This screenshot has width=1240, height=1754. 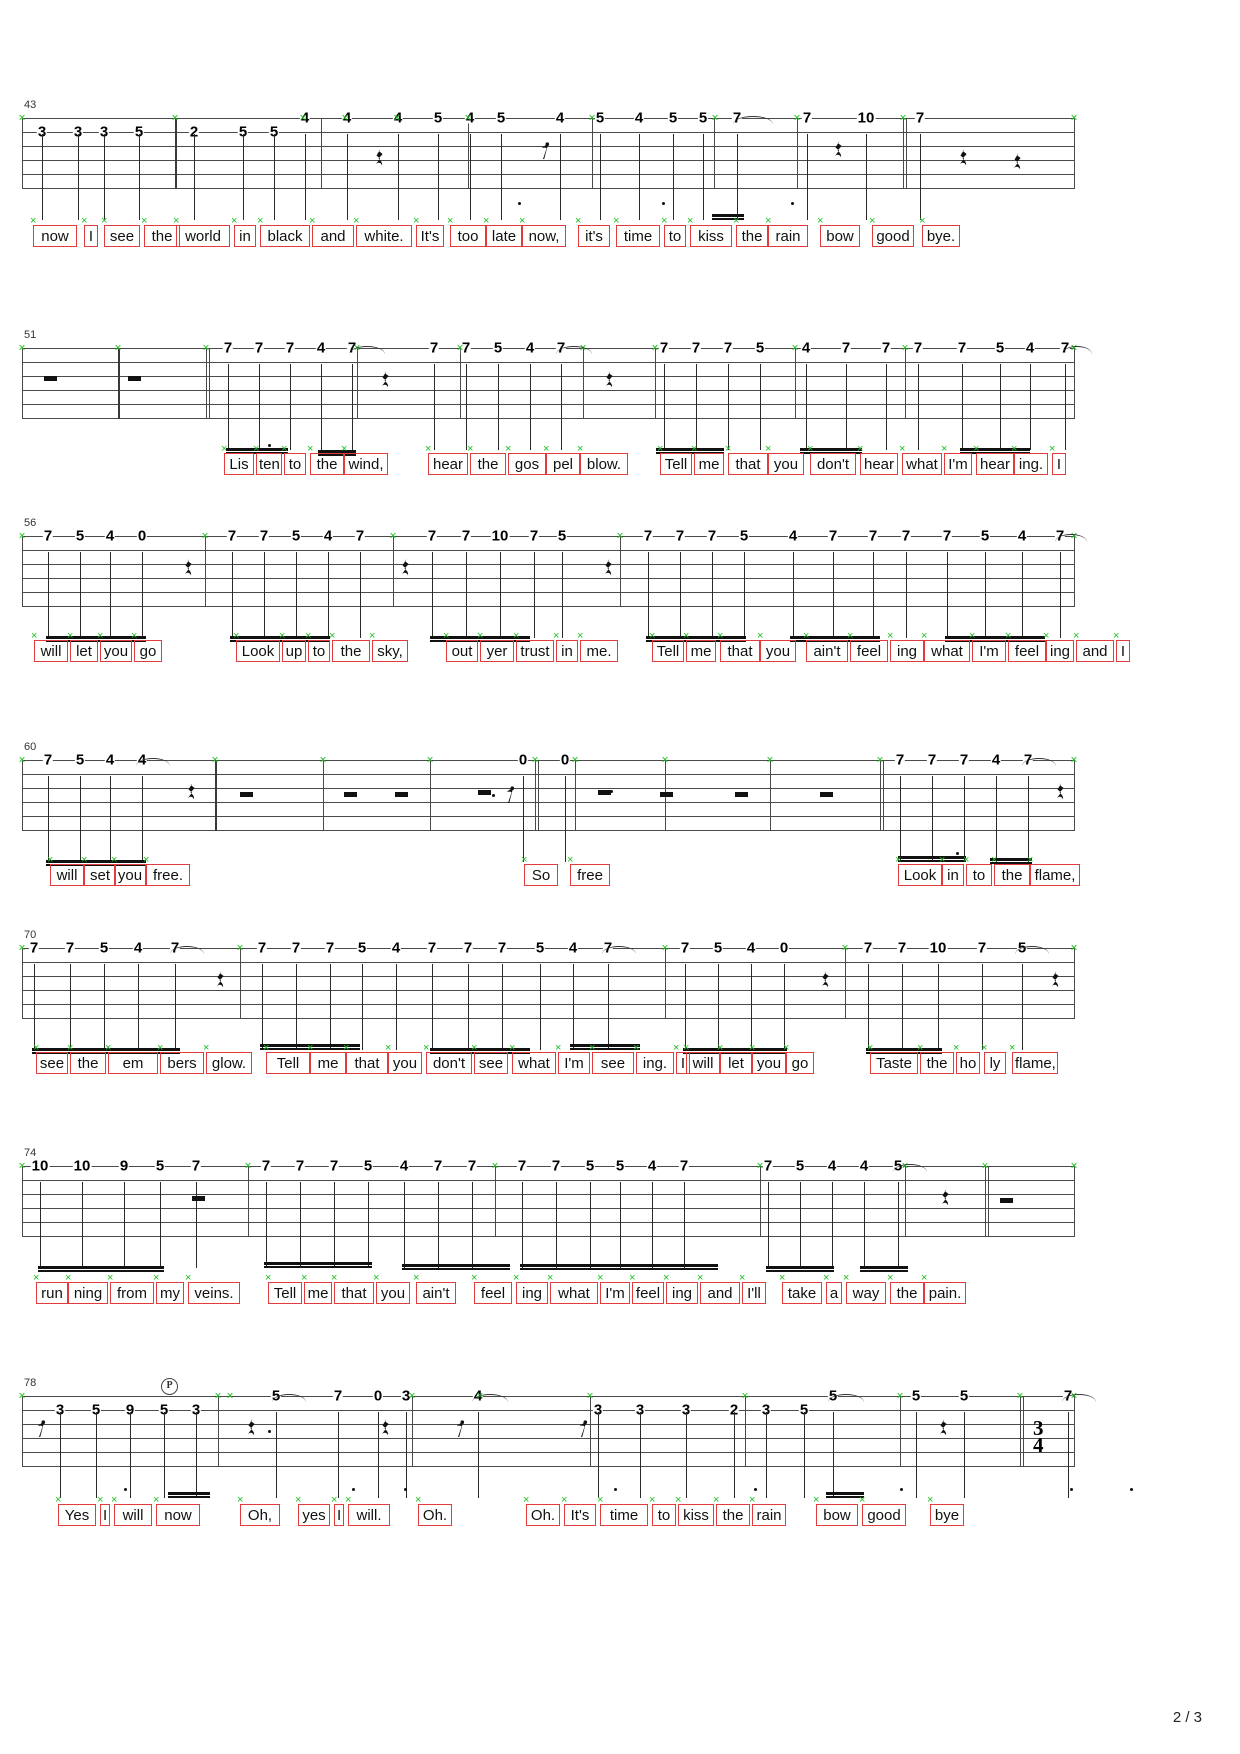 What do you see at coordinates (752, 1288) in the screenshot?
I see `lyric-syllable: I'll ×` at bounding box center [752, 1288].